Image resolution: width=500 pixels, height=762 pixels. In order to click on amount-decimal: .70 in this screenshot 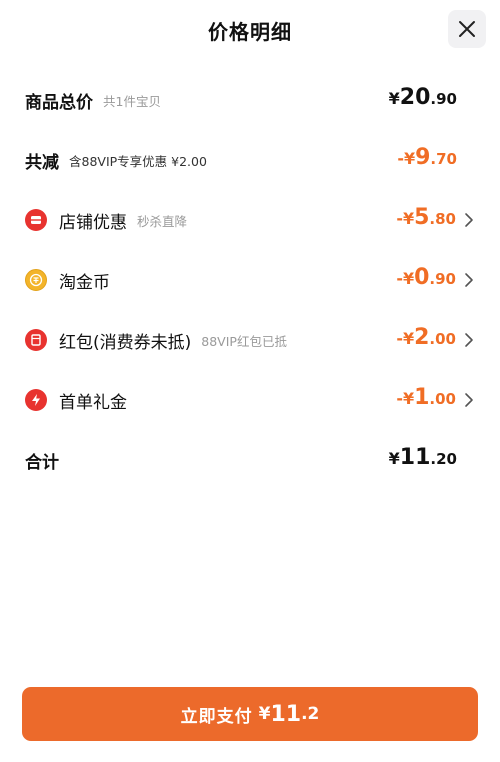, I will do `click(443, 159)`.